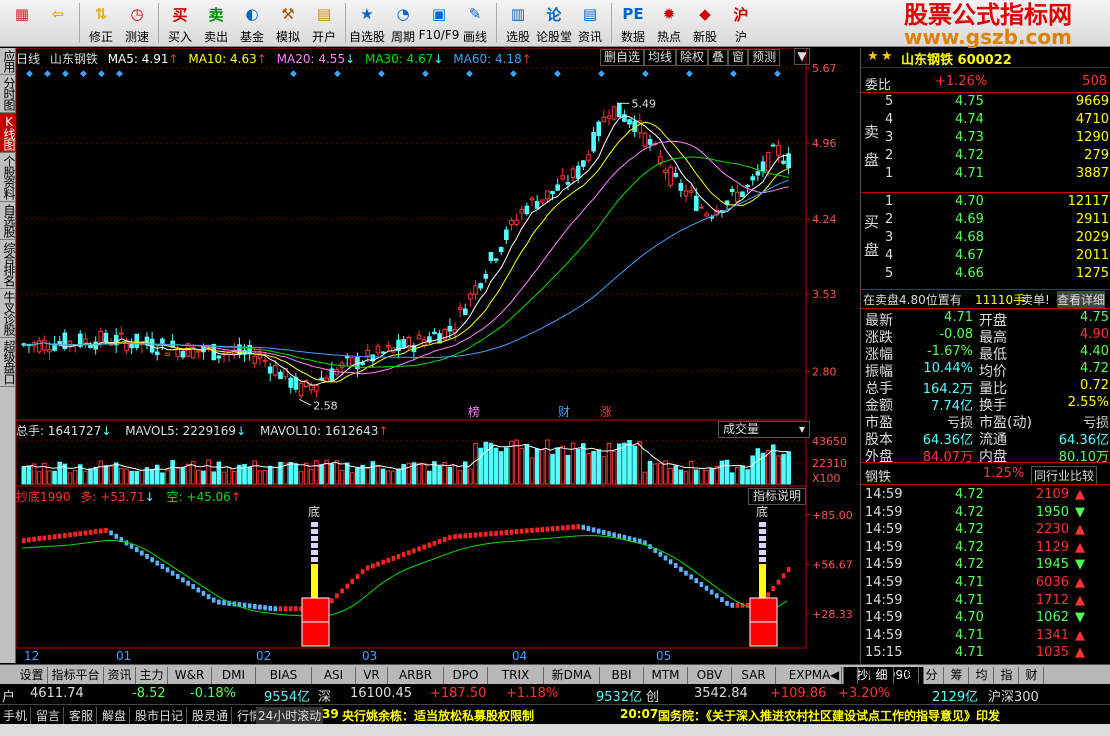 Image resolution: width=1110 pixels, height=736 pixels. I want to click on left-tab-6: 牛叉诊股, so click(8, 313).